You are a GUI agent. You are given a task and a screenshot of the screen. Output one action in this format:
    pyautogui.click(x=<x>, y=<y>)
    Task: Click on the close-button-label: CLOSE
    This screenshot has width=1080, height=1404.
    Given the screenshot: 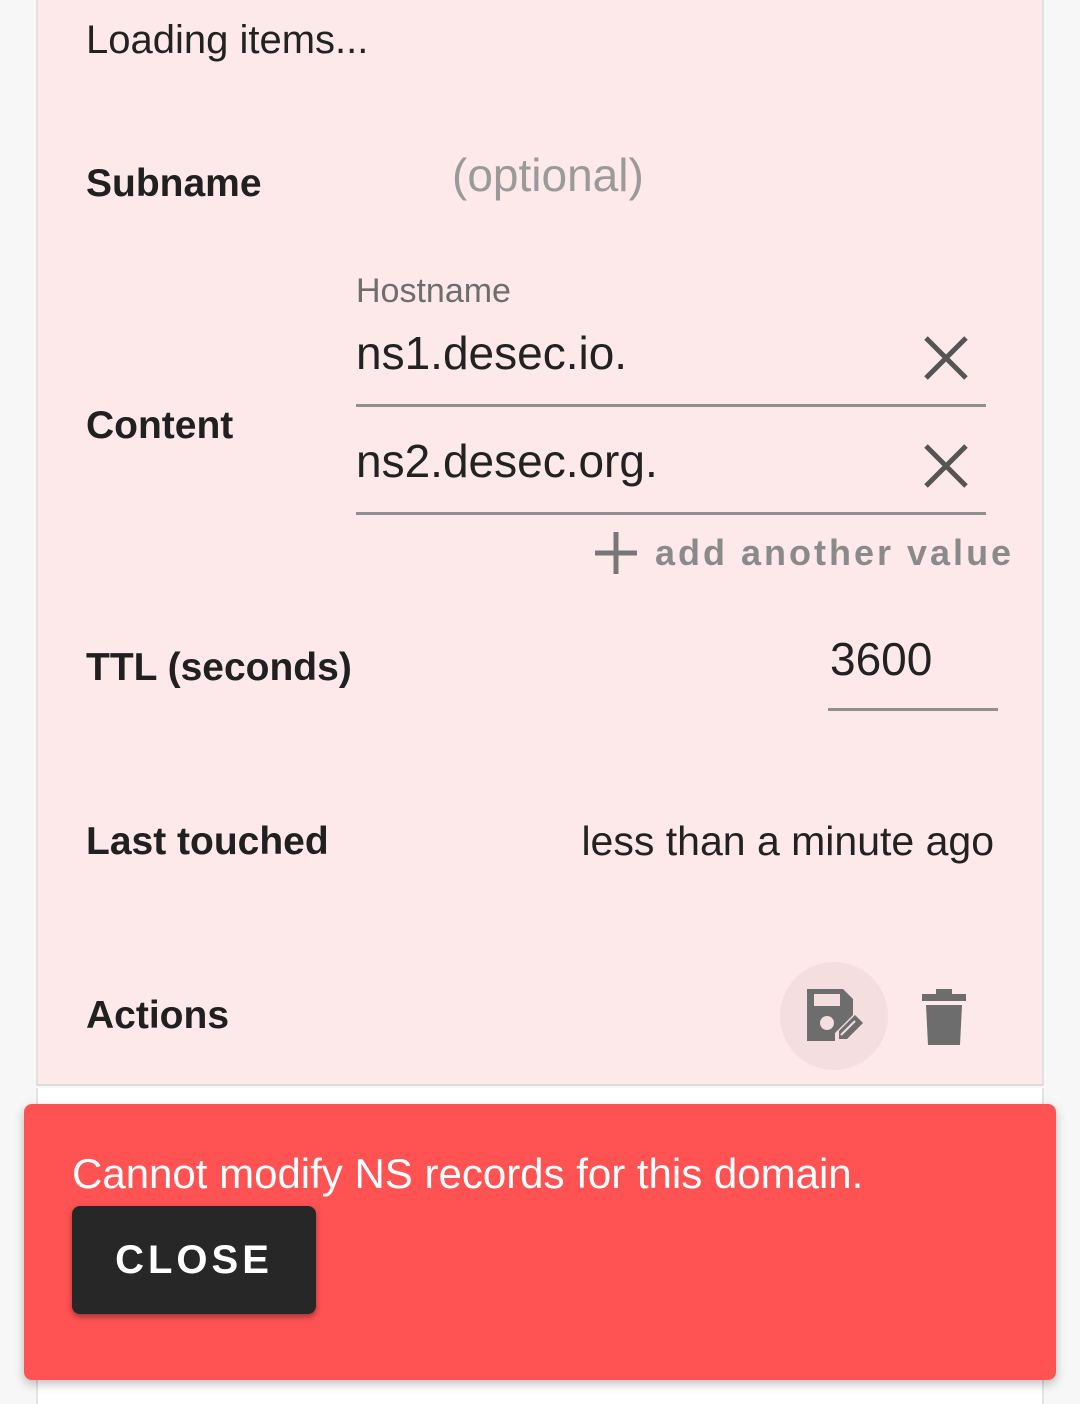 What is the action you would take?
    pyautogui.click(x=194, y=1259)
    